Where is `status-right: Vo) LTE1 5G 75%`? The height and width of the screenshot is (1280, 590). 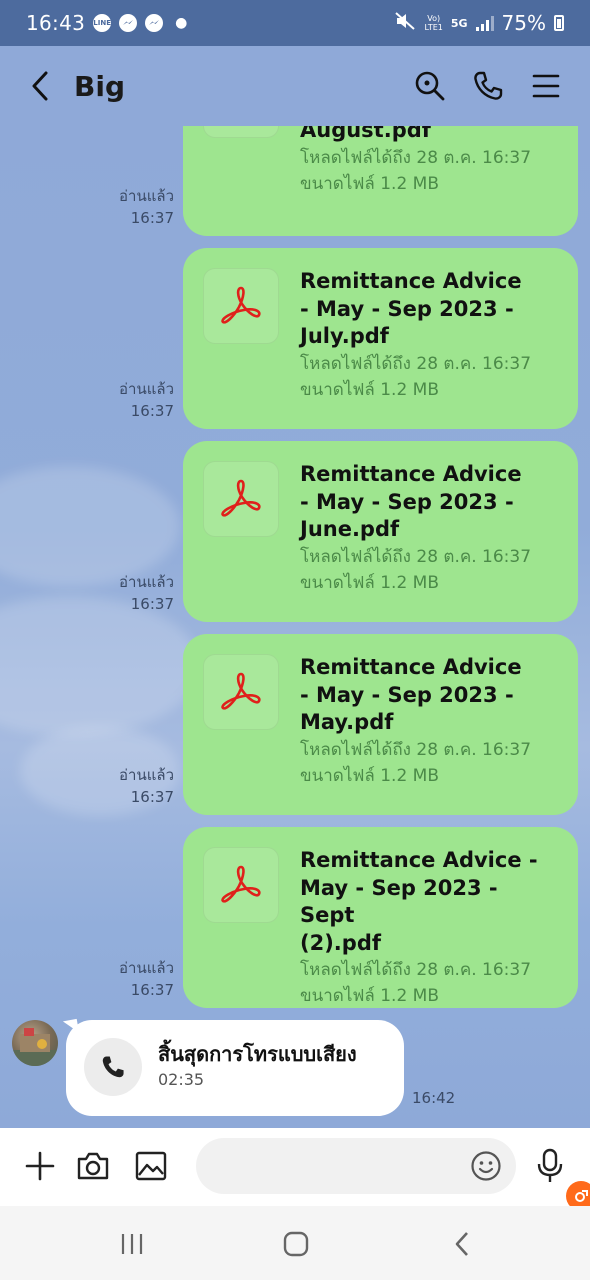 status-right: Vo) LTE1 5G 75% is located at coordinates (479, 23).